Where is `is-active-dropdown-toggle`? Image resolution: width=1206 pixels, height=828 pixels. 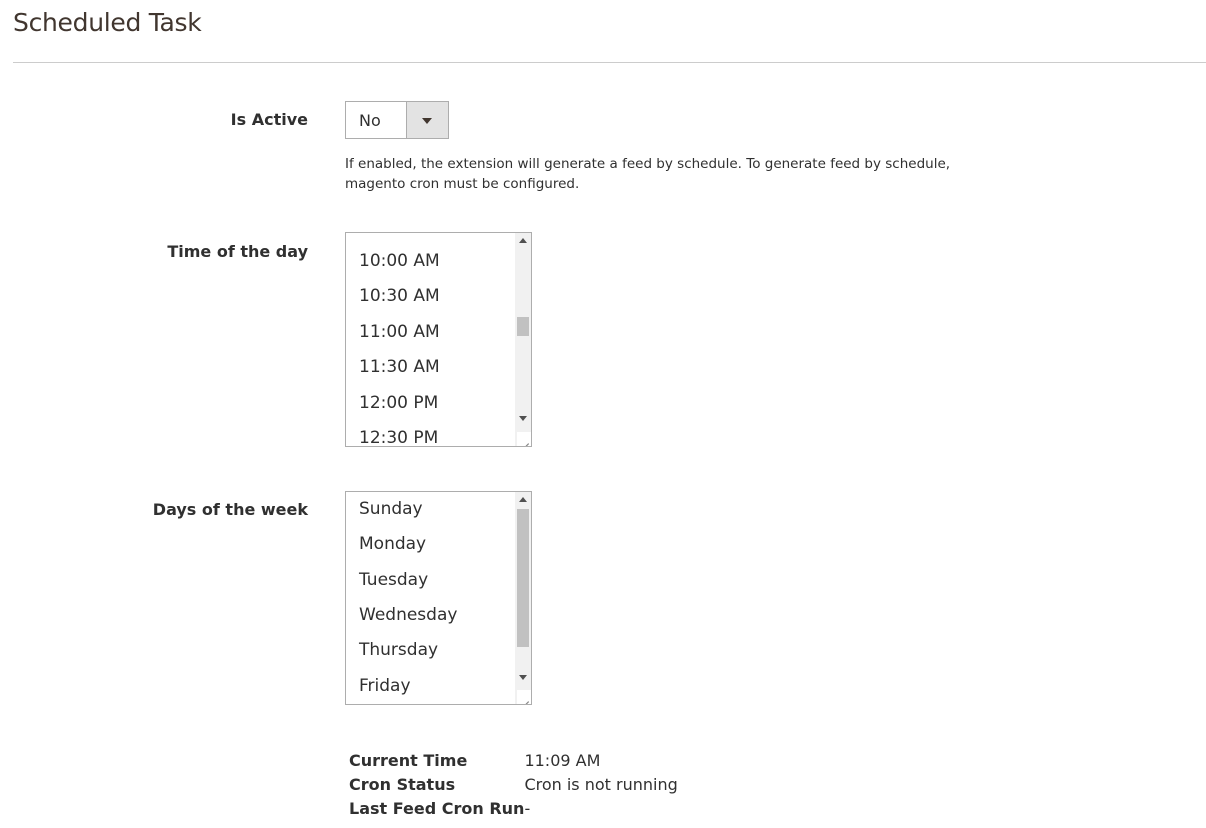
is-active-dropdown-toggle is located at coordinates (427, 120).